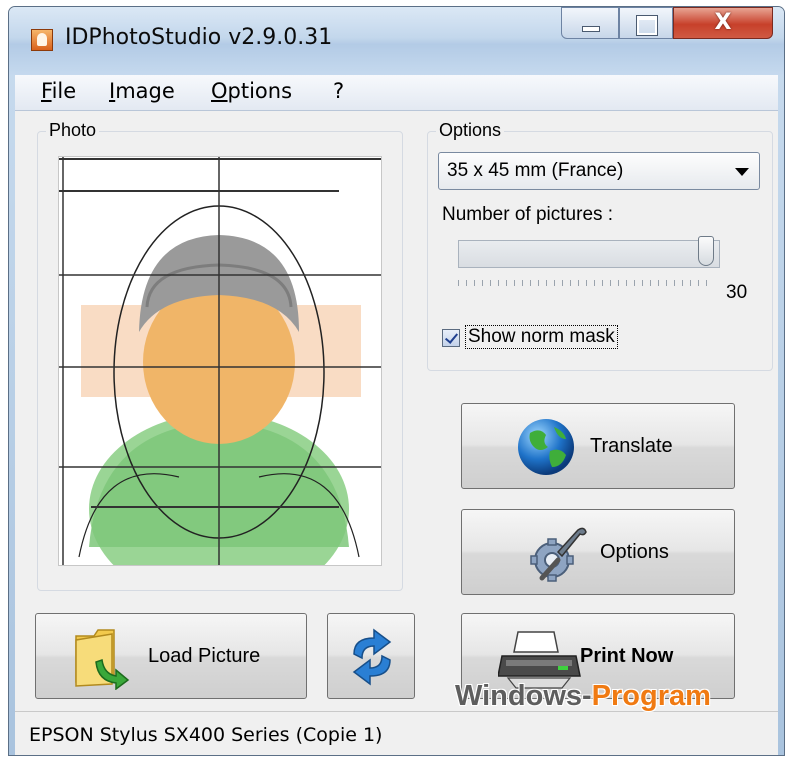  Describe the element at coordinates (558, 554) in the screenshot. I see `wrench-gear-icon` at that location.